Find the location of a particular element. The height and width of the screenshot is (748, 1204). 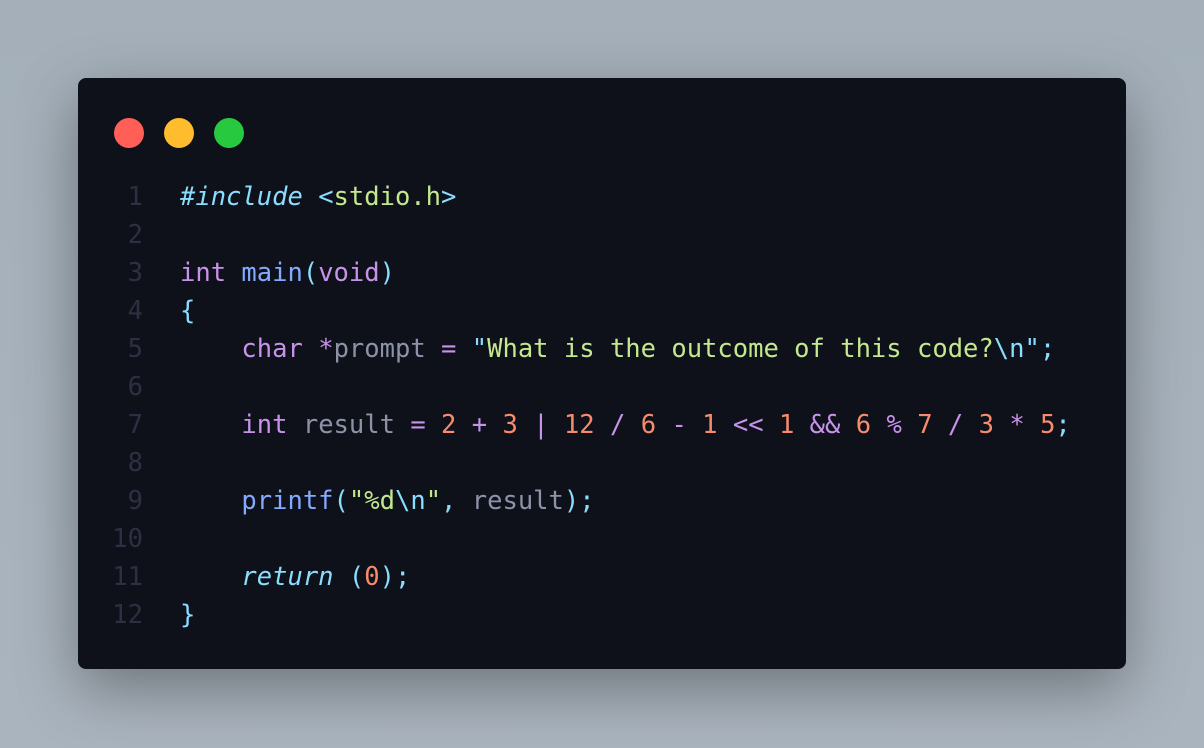

code-token: | is located at coordinates (541, 425).